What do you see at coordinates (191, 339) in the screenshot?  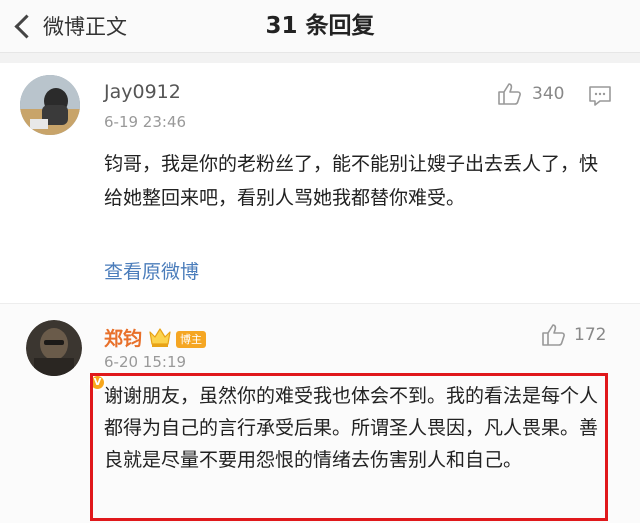 I see `host-badge: 博主` at bounding box center [191, 339].